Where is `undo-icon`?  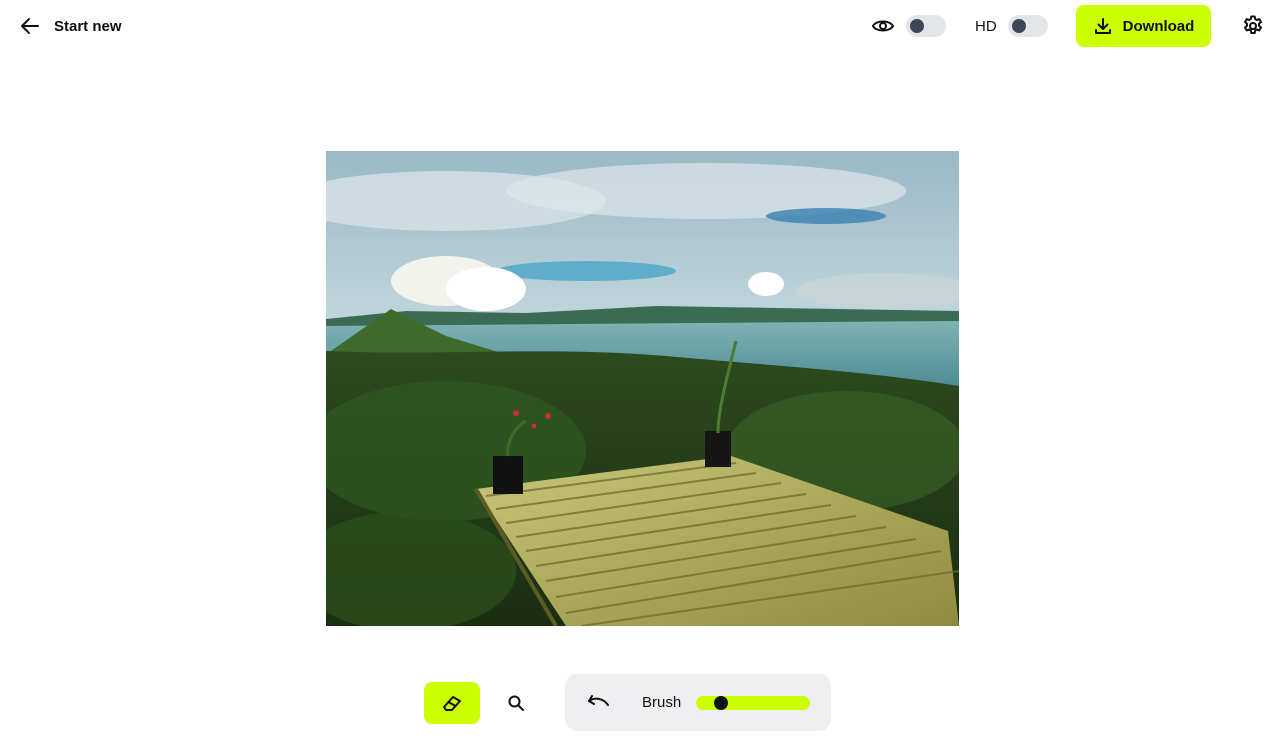
undo-icon is located at coordinates (598, 700).